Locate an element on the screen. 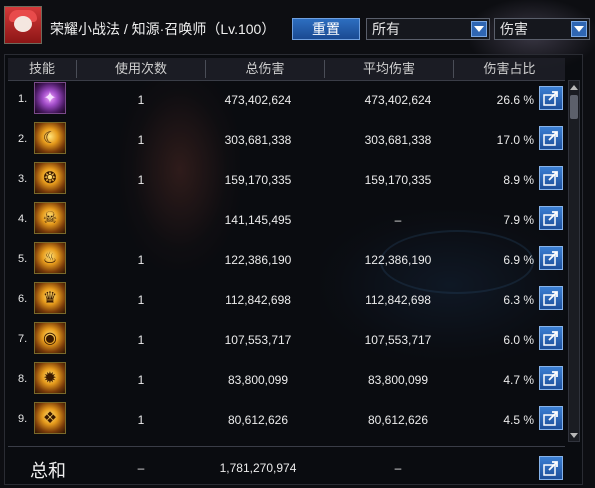  table-row: 4. ☠ 141,145,495 – 7.9 % is located at coordinates (286, 220).